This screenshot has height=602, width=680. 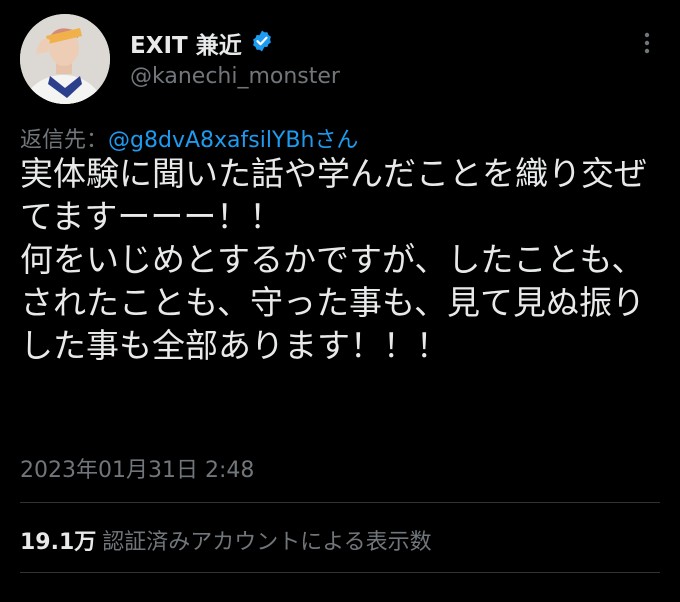 I want to click on avatar, so click(x=65, y=59).